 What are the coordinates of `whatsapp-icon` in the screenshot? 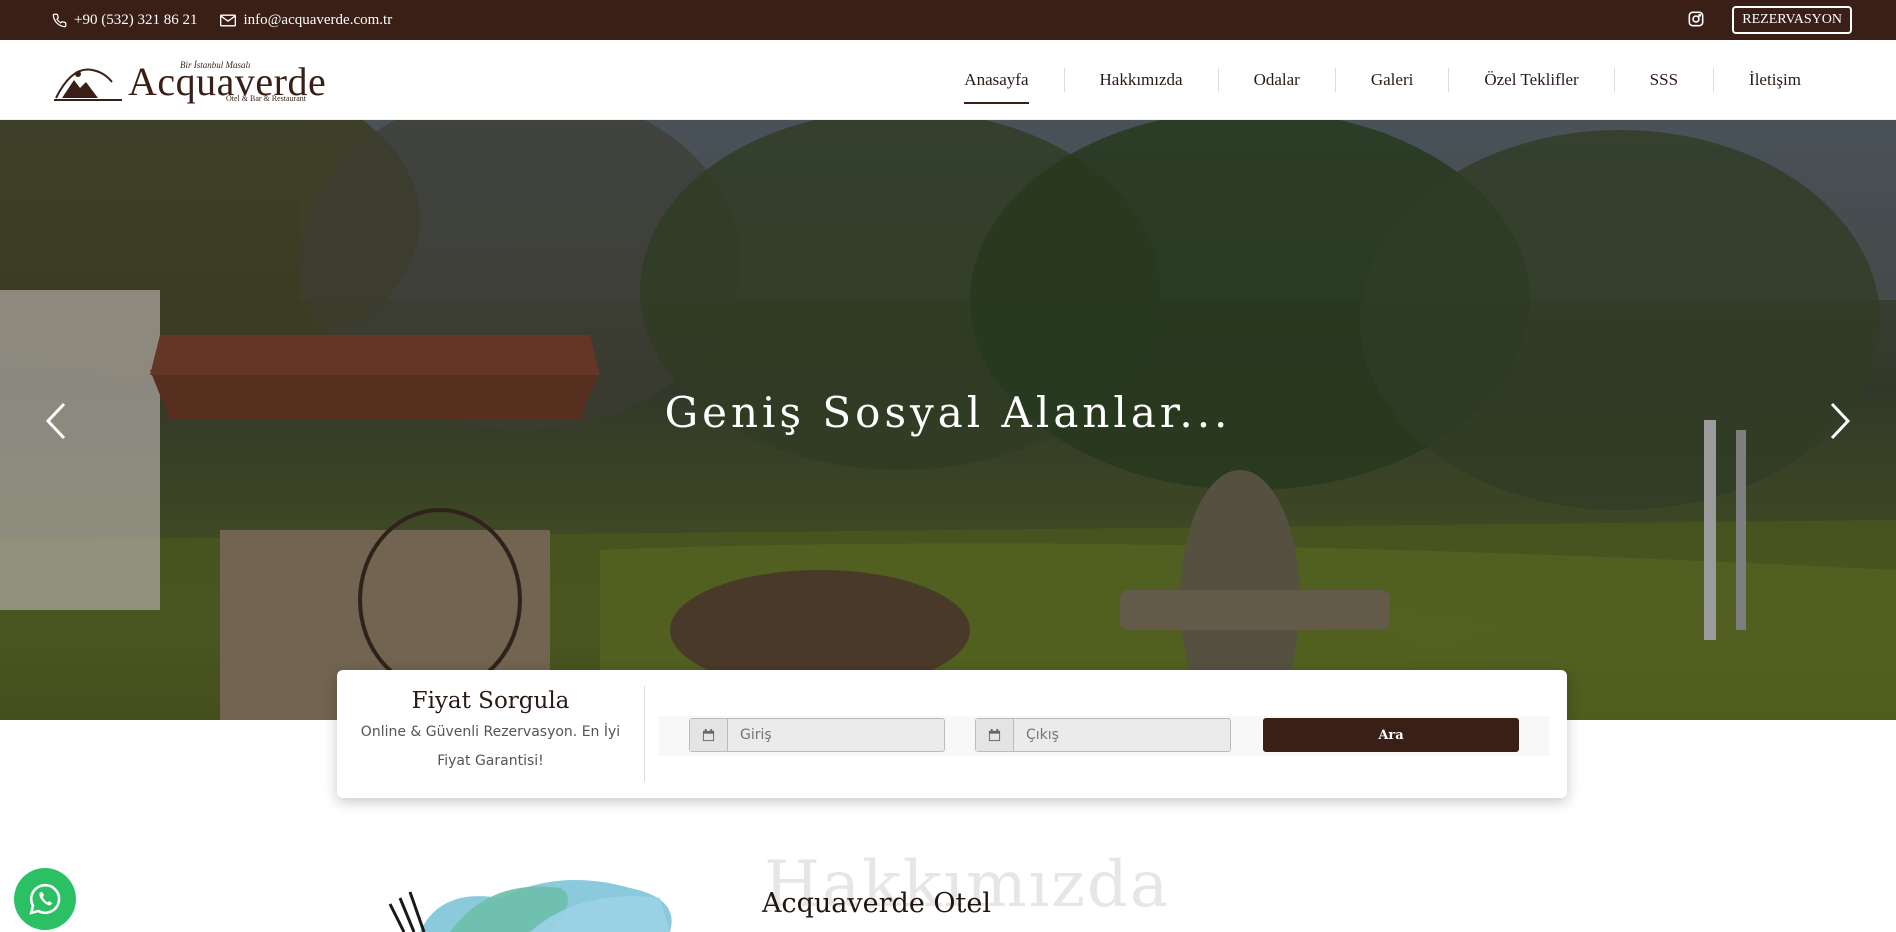 It's located at (45, 899).